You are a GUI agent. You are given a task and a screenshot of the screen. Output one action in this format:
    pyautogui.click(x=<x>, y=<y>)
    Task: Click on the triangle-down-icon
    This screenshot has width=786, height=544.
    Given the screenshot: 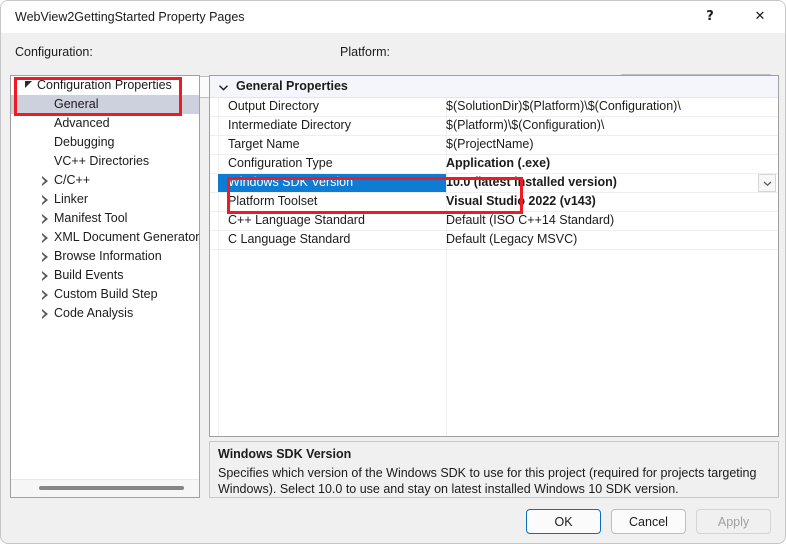 What is the action you would take?
    pyautogui.click(x=28, y=84)
    